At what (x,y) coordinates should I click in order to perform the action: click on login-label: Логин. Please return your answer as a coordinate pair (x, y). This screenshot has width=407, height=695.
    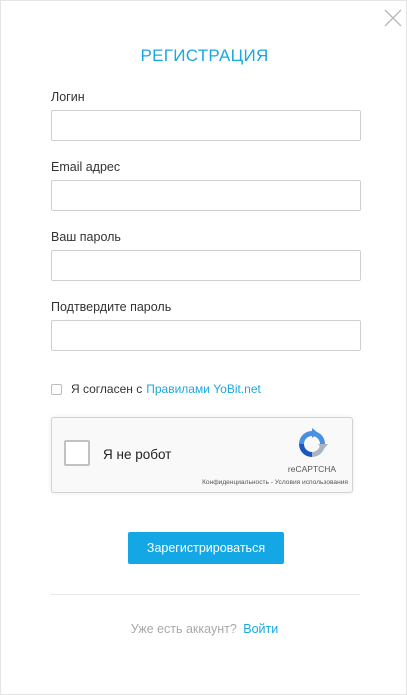
    Looking at the image, I should click on (68, 97).